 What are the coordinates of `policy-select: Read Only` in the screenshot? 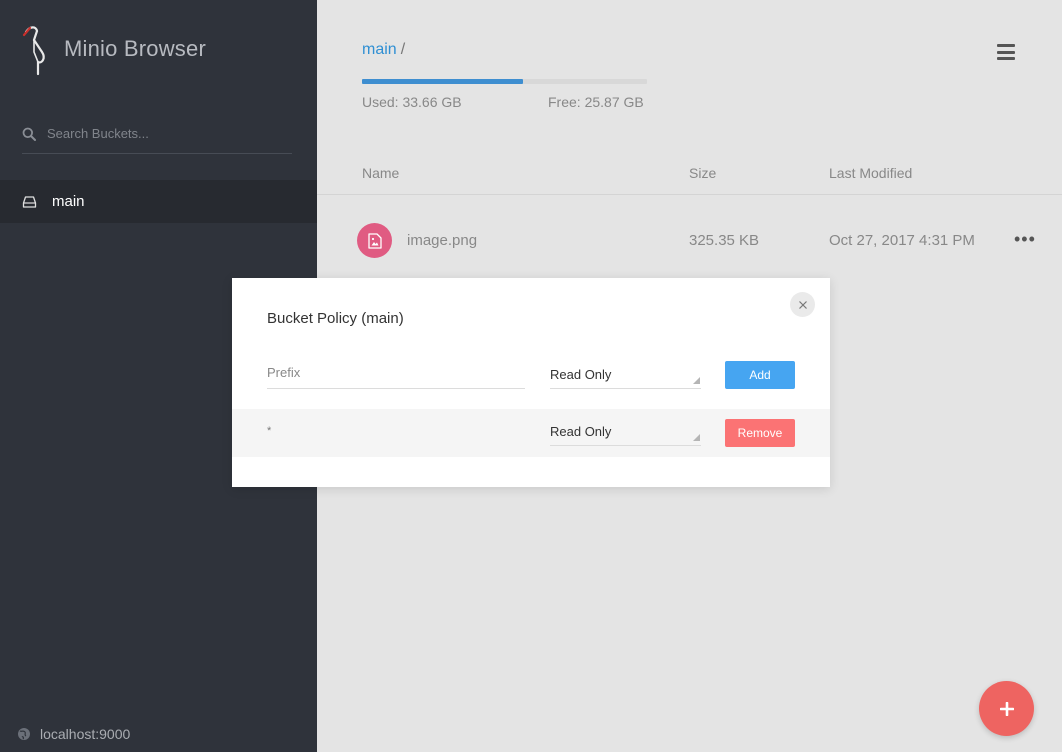 It's located at (625, 433).